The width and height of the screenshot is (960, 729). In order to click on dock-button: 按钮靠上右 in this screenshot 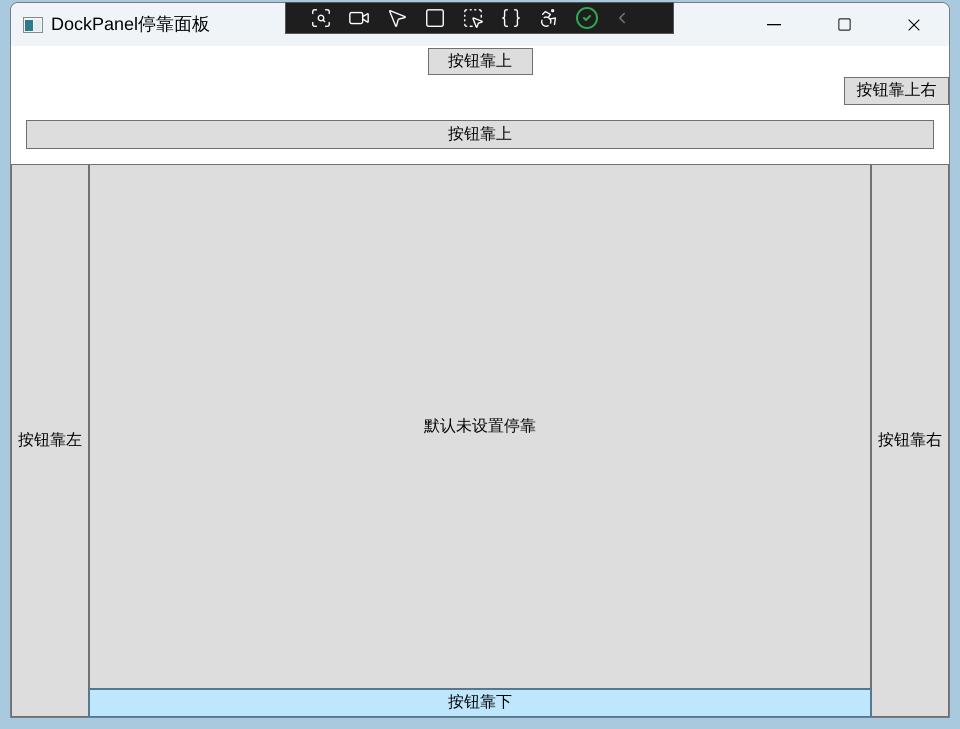, I will do `click(896, 91)`.